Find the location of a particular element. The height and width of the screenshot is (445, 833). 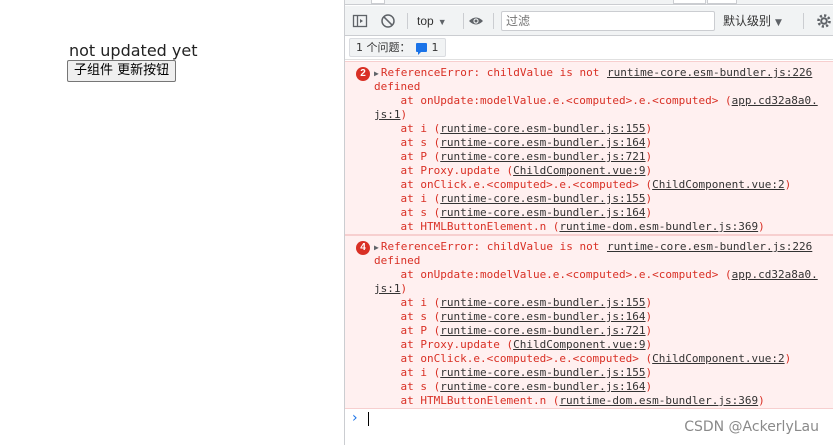

stack-frame: at P (runtime-core.esm-bundler.js:721) is located at coordinates (513, 157).